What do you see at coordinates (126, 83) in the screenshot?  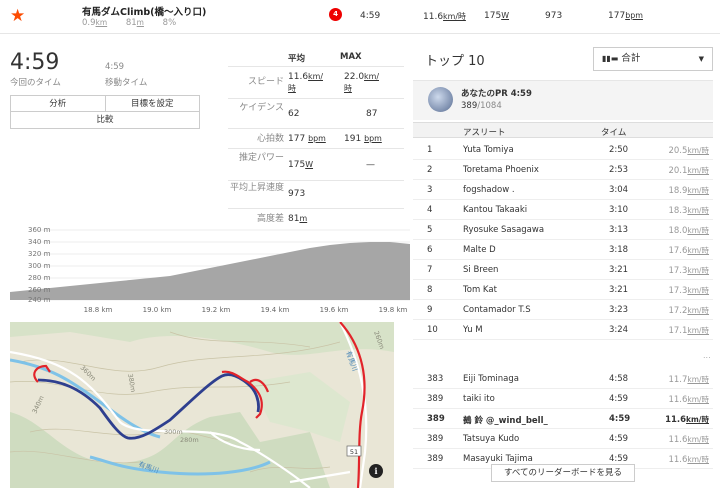 I see `moving-label: 移動タイム` at bounding box center [126, 83].